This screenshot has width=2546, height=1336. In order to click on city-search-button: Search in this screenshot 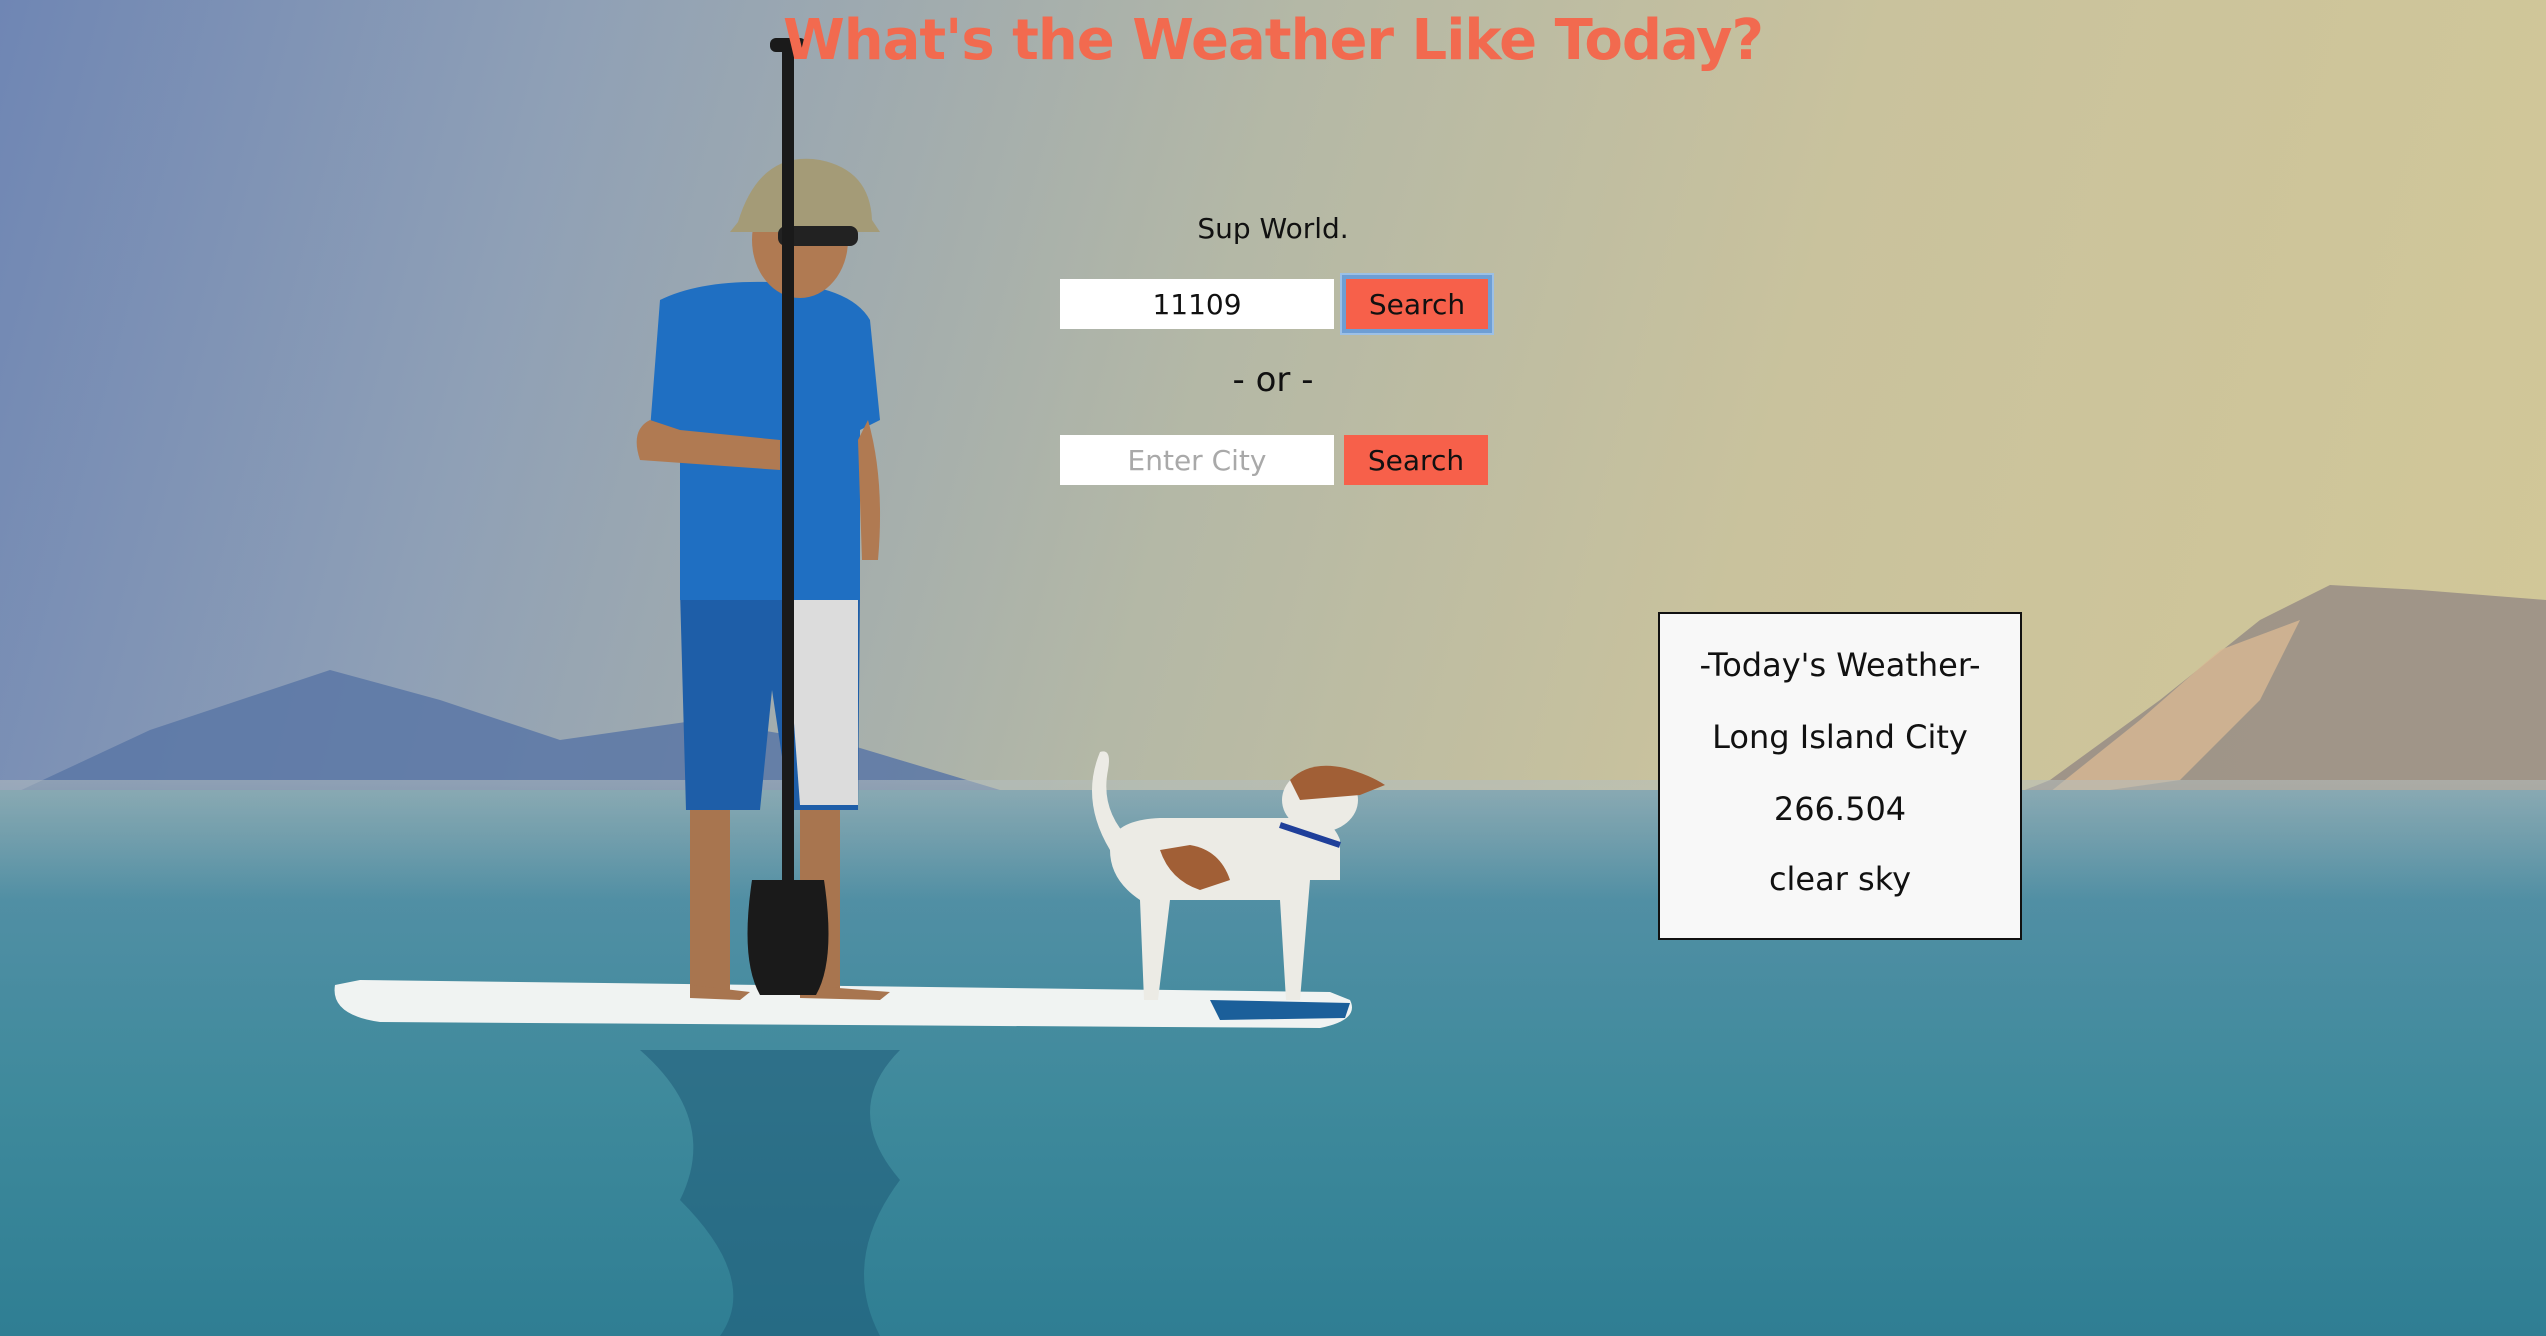, I will do `click(1416, 460)`.